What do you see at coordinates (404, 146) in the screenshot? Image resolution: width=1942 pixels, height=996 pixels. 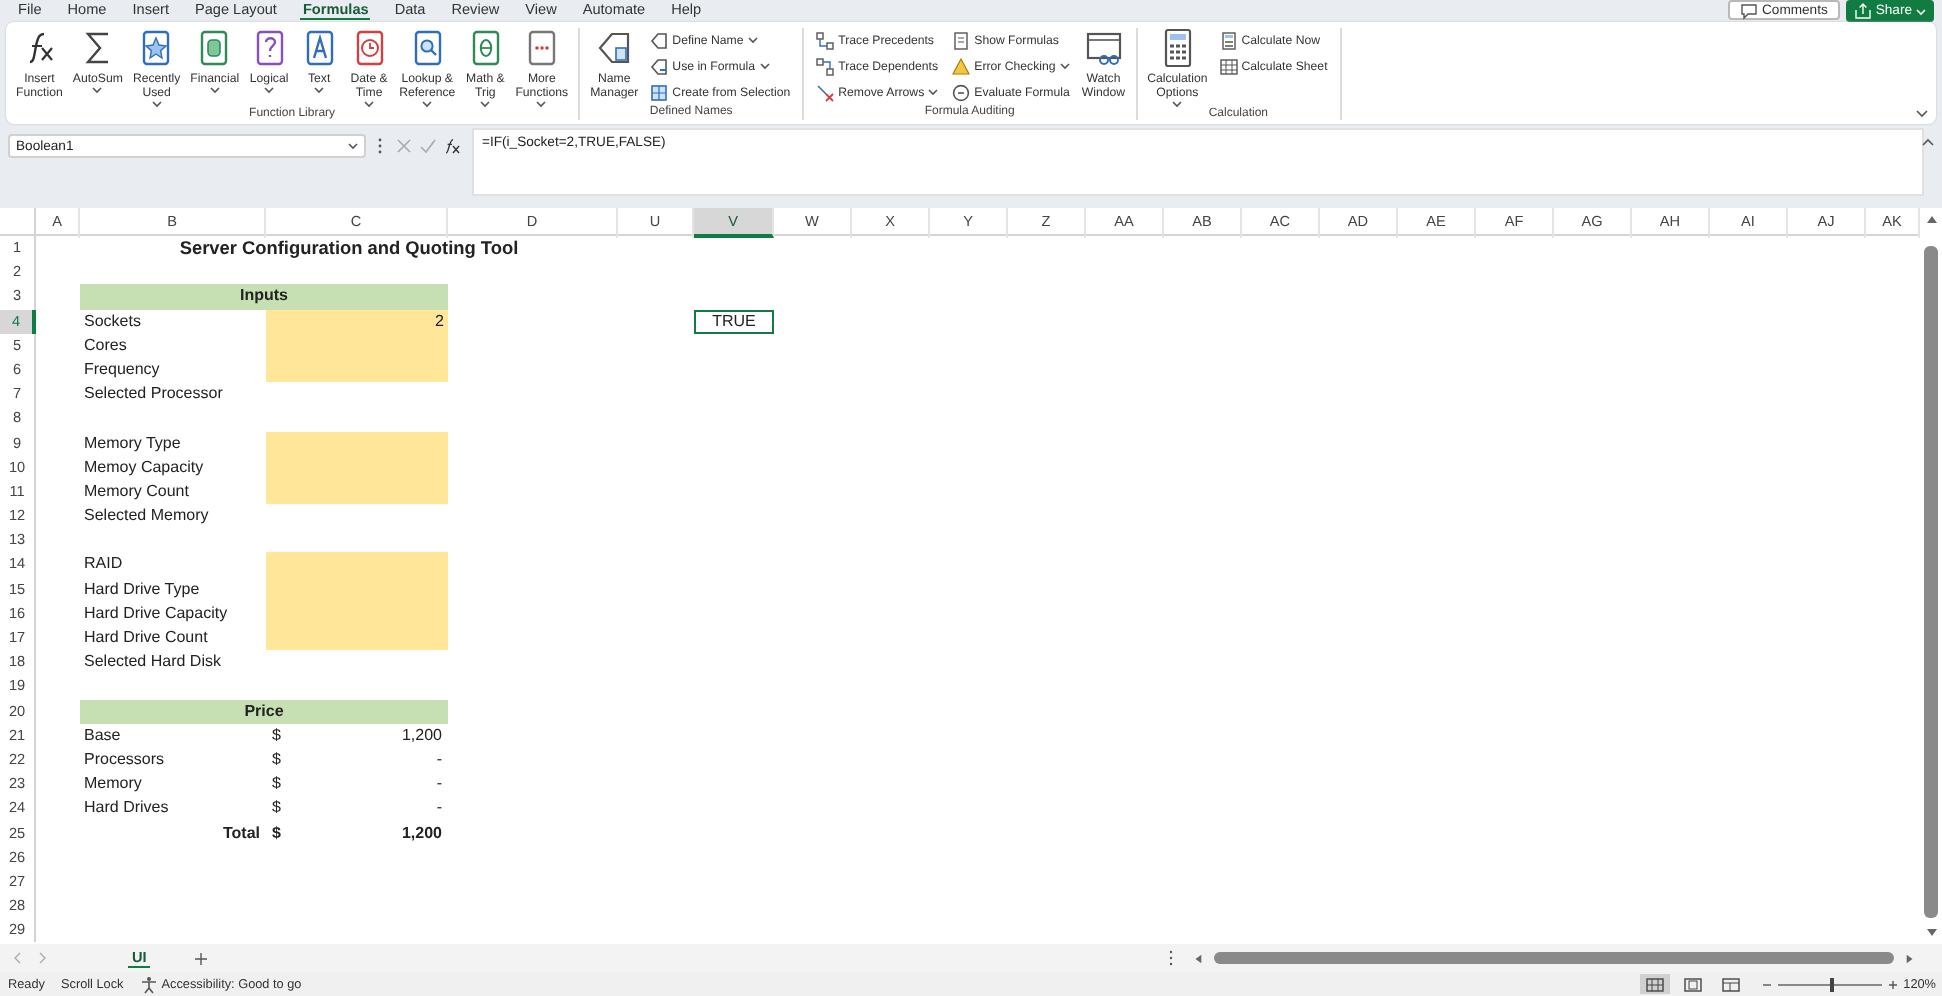 I see `close-icon` at bounding box center [404, 146].